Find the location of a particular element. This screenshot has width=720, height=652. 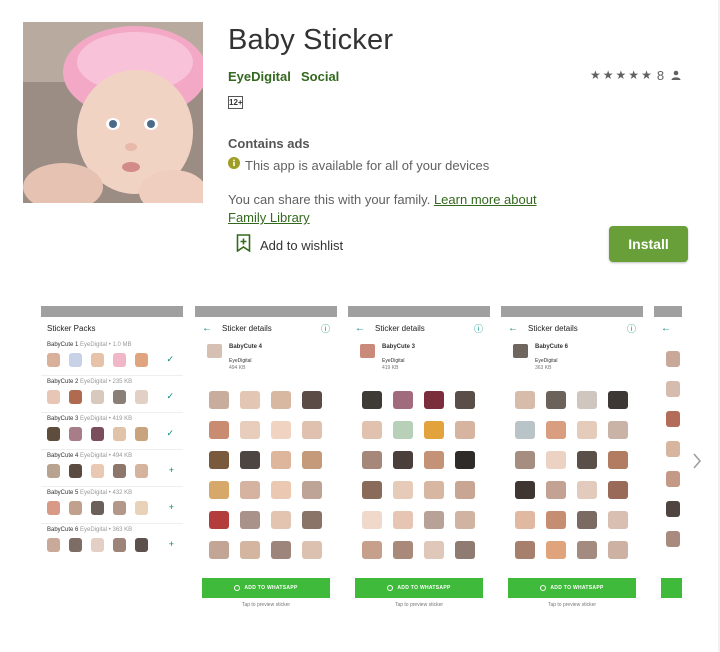

add-to-wishlist-button: Add to wishlist is located at coordinates (289, 245).